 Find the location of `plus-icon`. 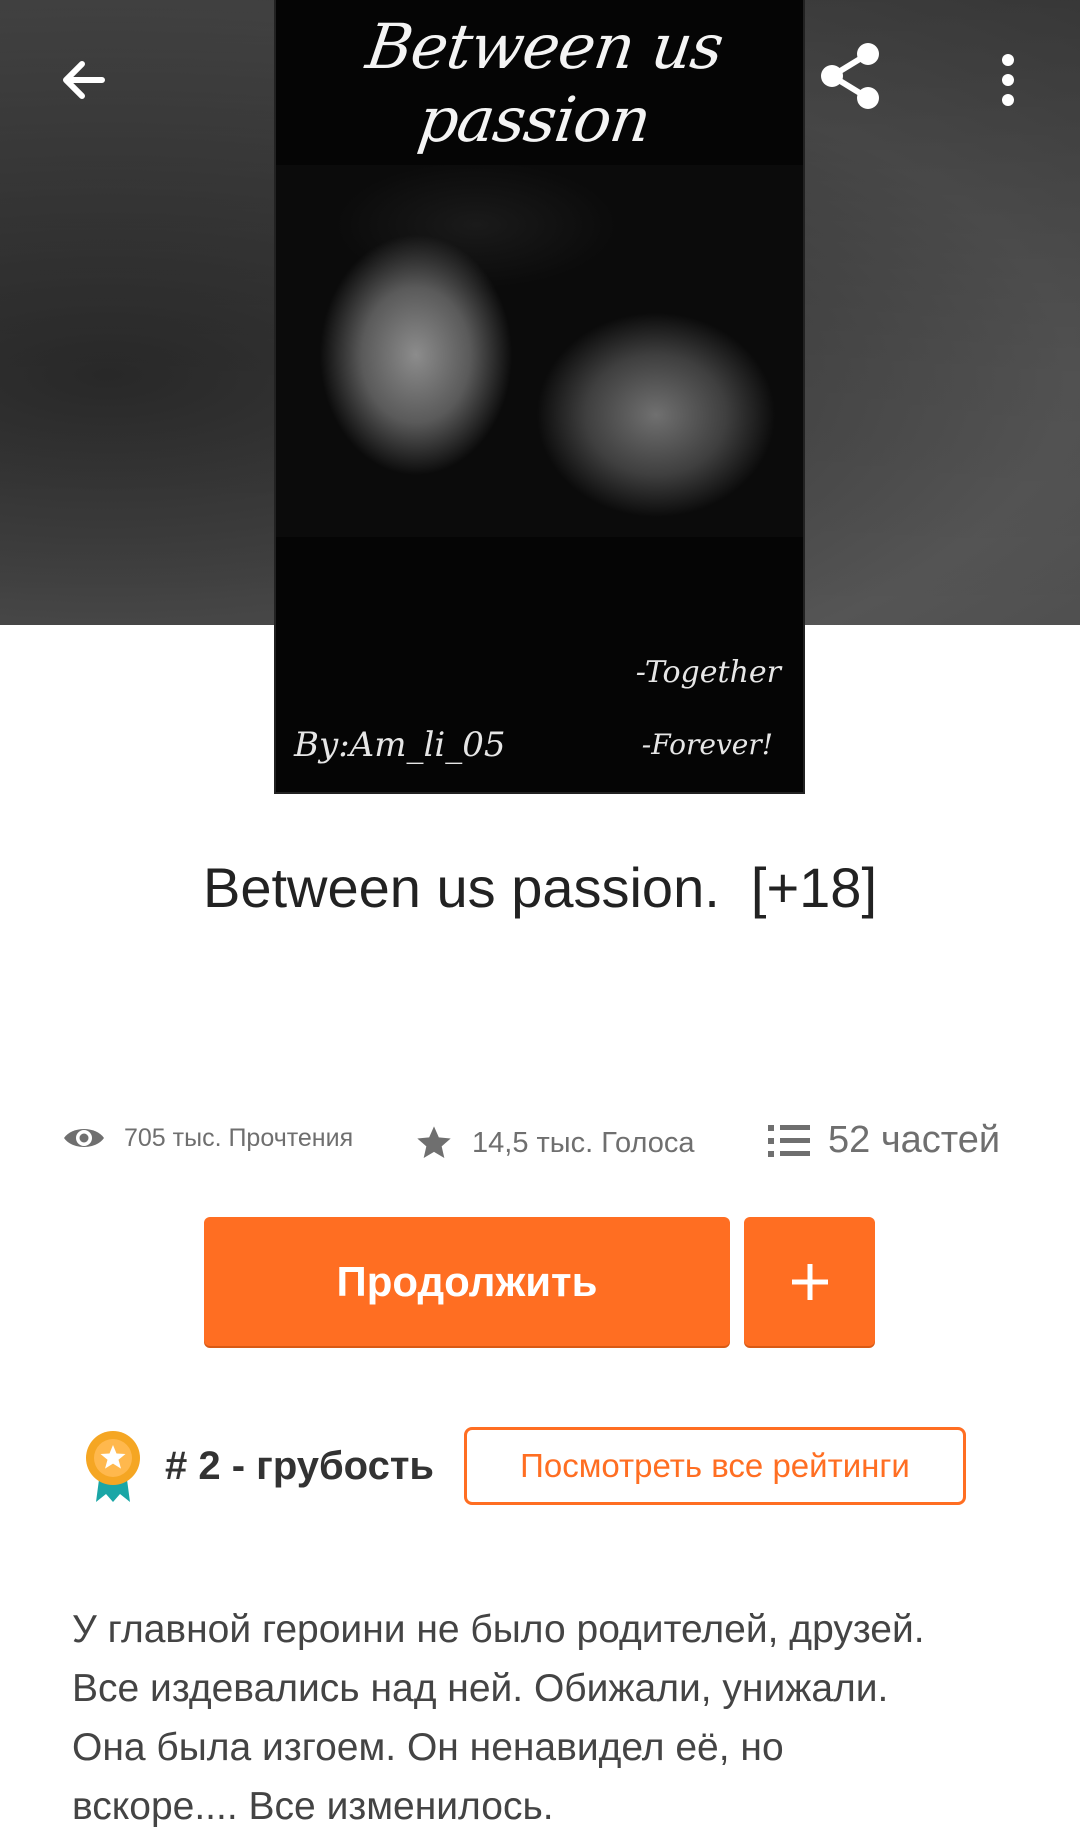

plus-icon is located at coordinates (809, 1281).